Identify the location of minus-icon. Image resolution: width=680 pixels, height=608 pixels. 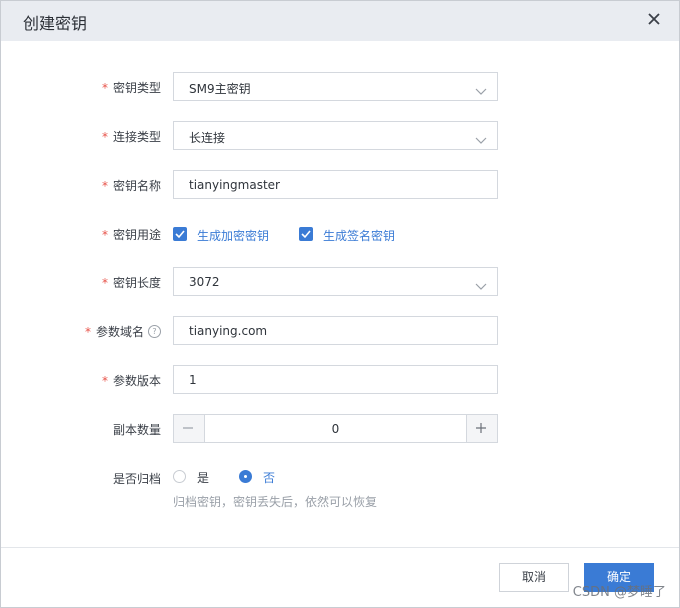
(188, 428).